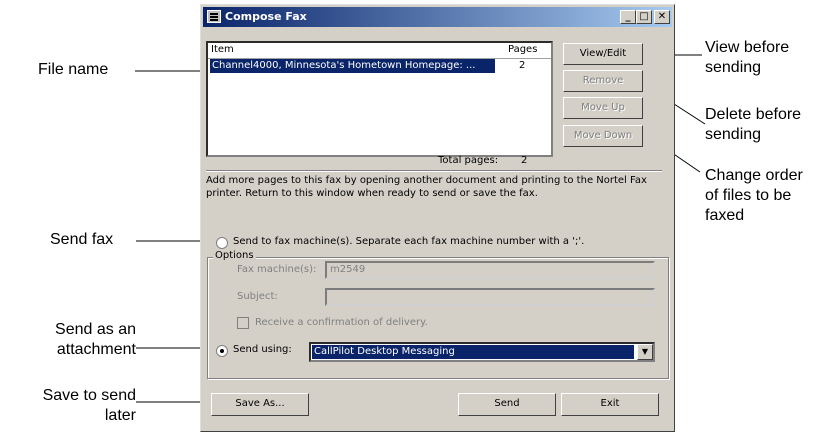  I want to click on window-title: Compose Fax, so click(266, 16).